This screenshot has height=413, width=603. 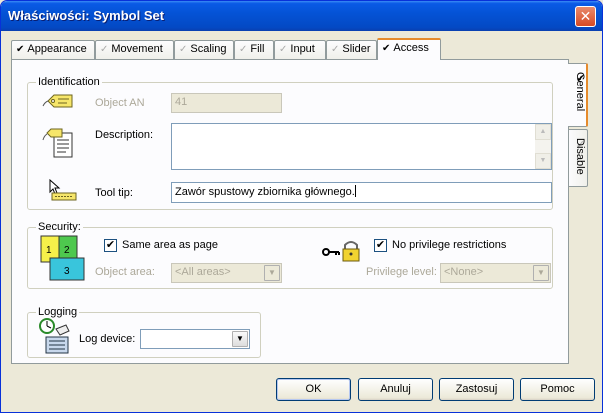 What do you see at coordinates (464, 272) in the screenshot?
I see `privilege-level-value: <None>` at bounding box center [464, 272].